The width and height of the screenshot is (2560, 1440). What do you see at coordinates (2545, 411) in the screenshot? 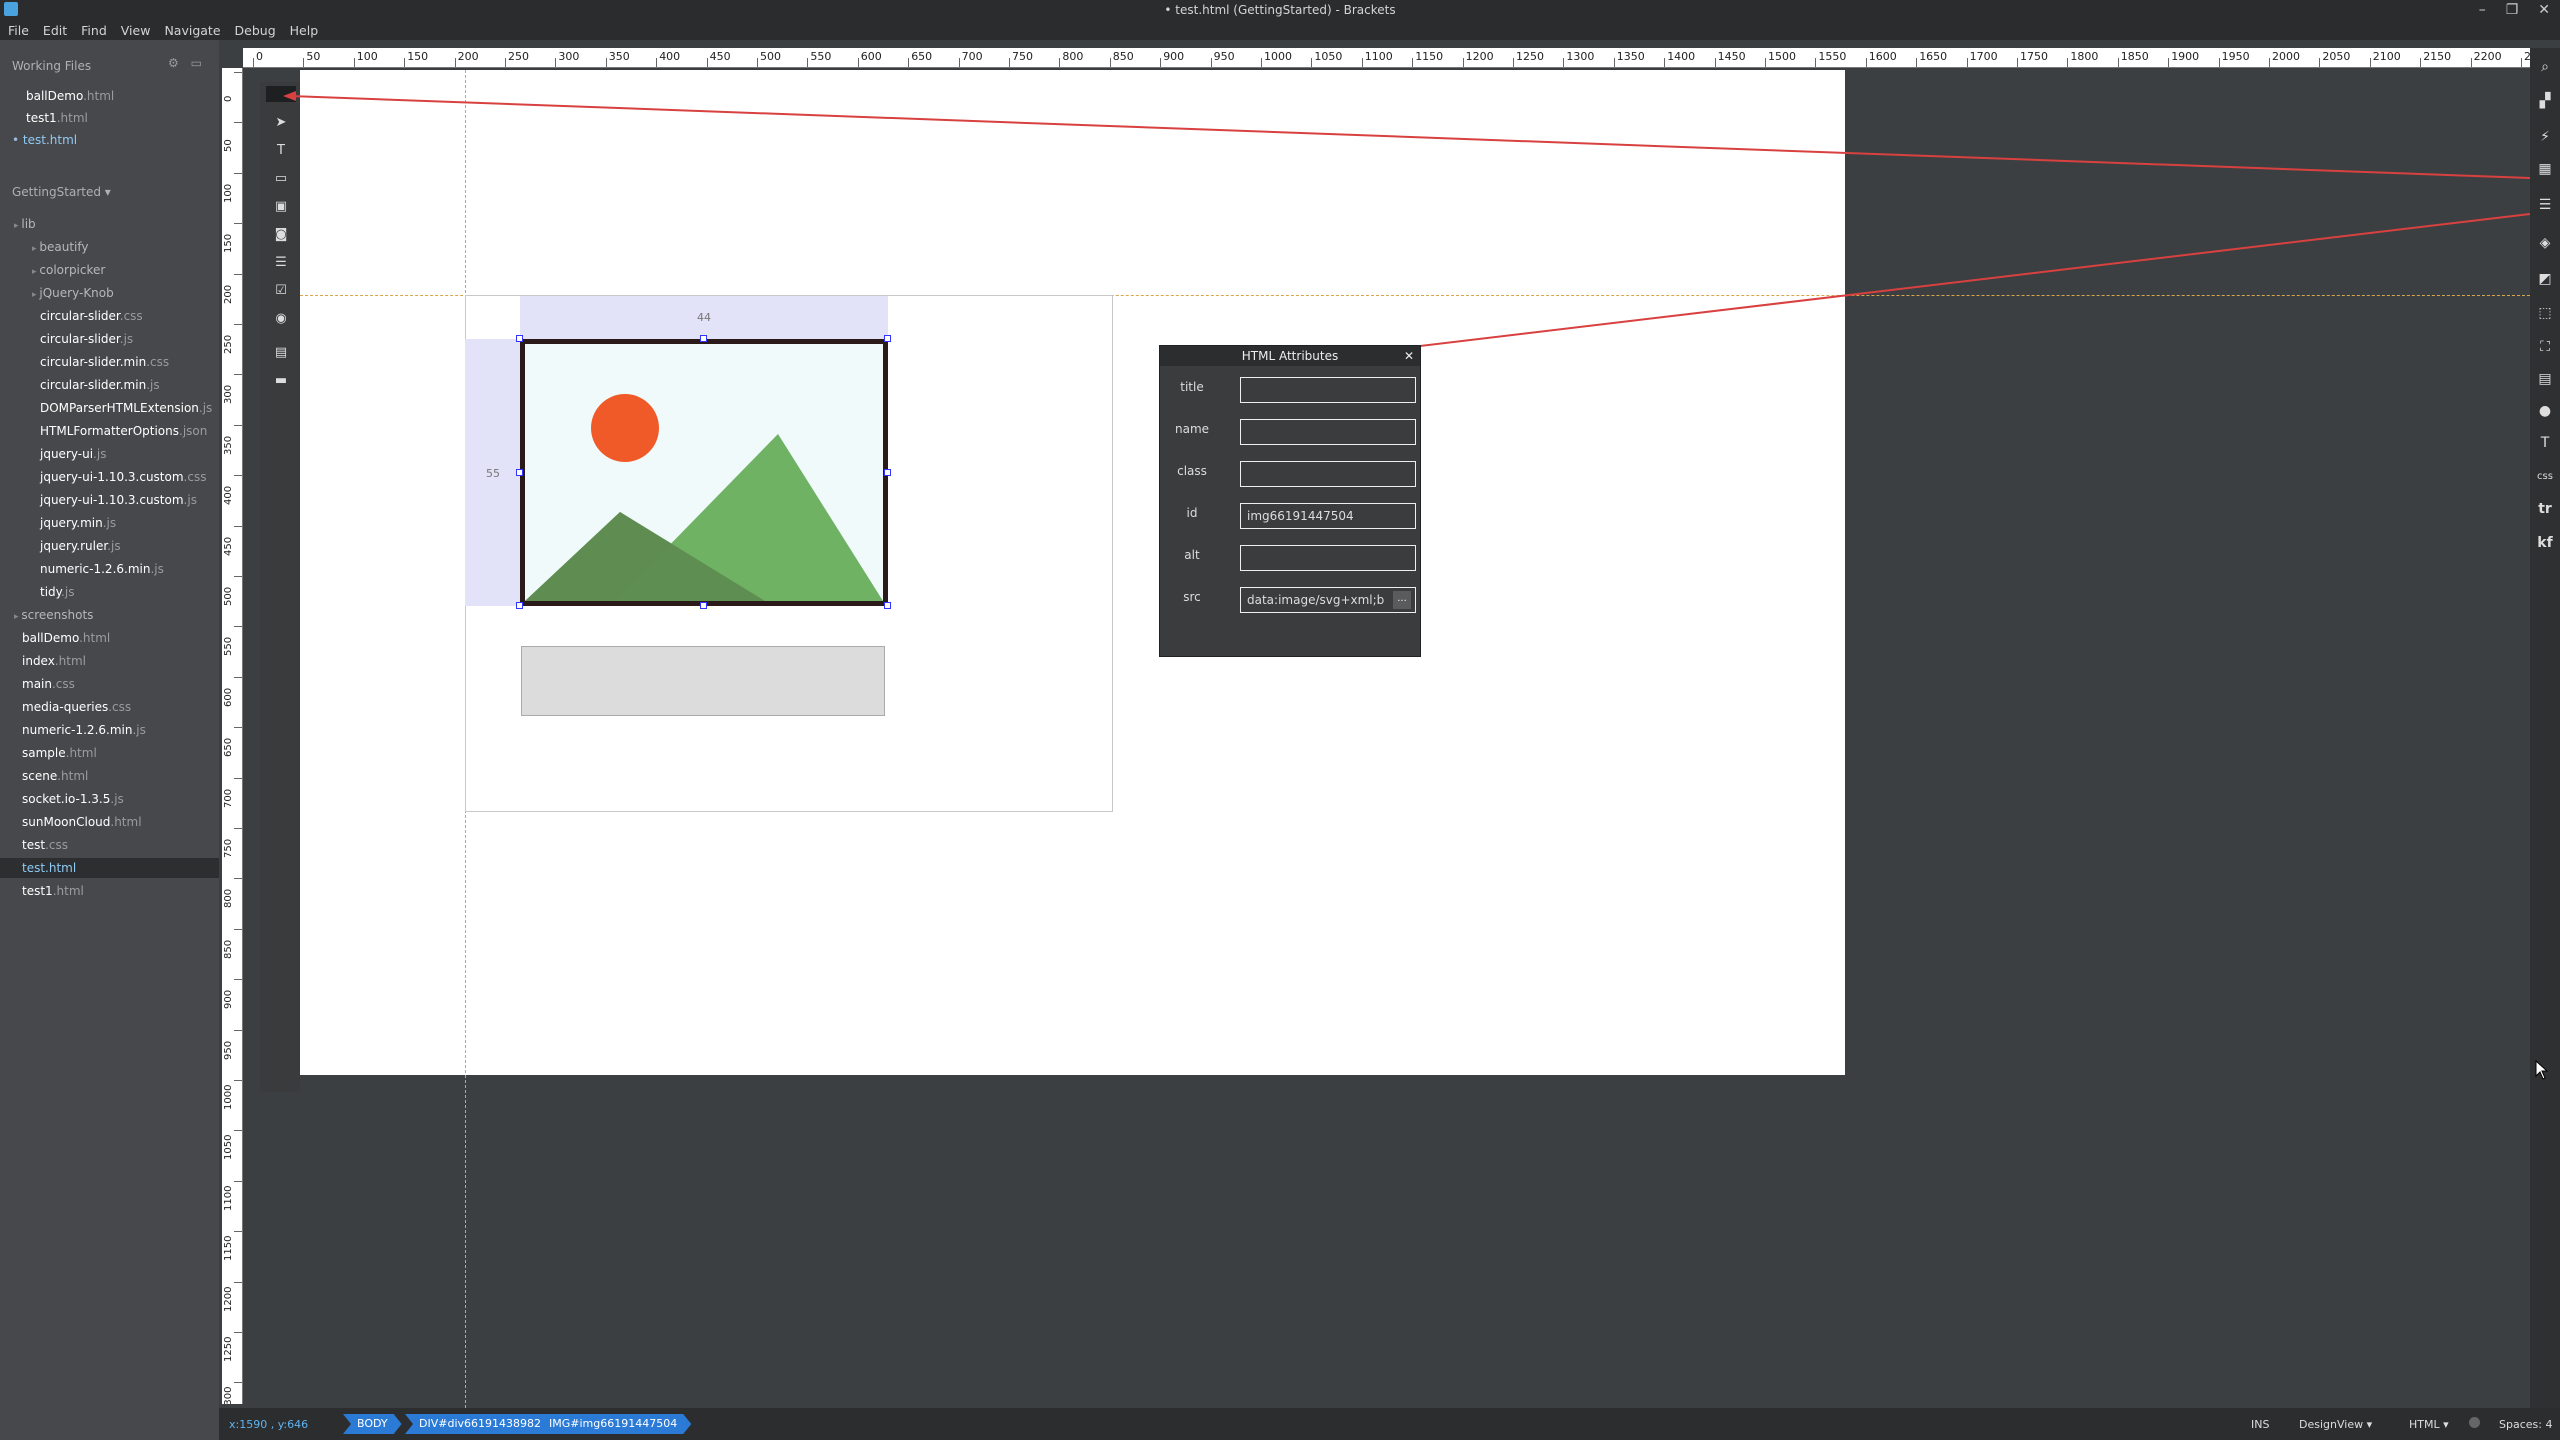
I see `circle-icon: ●` at bounding box center [2545, 411].